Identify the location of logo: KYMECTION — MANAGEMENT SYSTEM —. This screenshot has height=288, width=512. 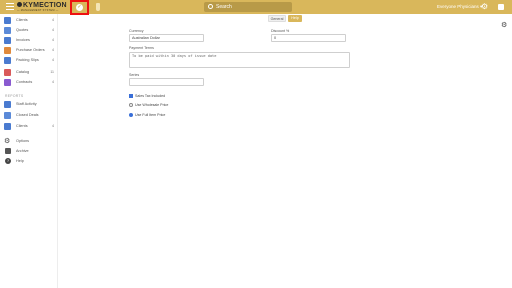
(42, 7).